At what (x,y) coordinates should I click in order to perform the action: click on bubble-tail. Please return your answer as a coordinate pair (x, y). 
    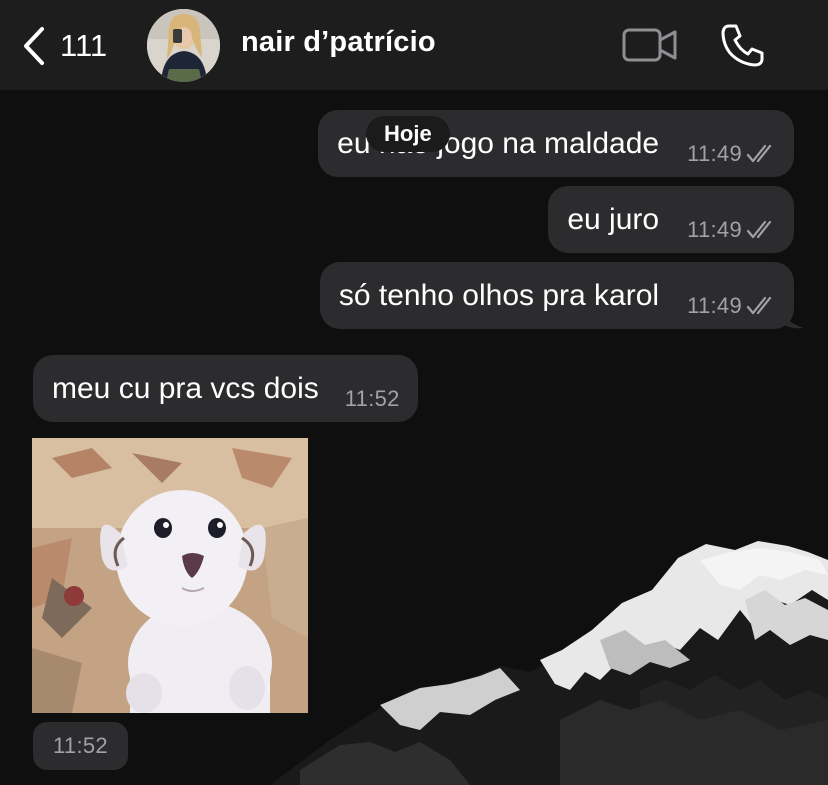
    Looking at the image, I should click on (792, 317).